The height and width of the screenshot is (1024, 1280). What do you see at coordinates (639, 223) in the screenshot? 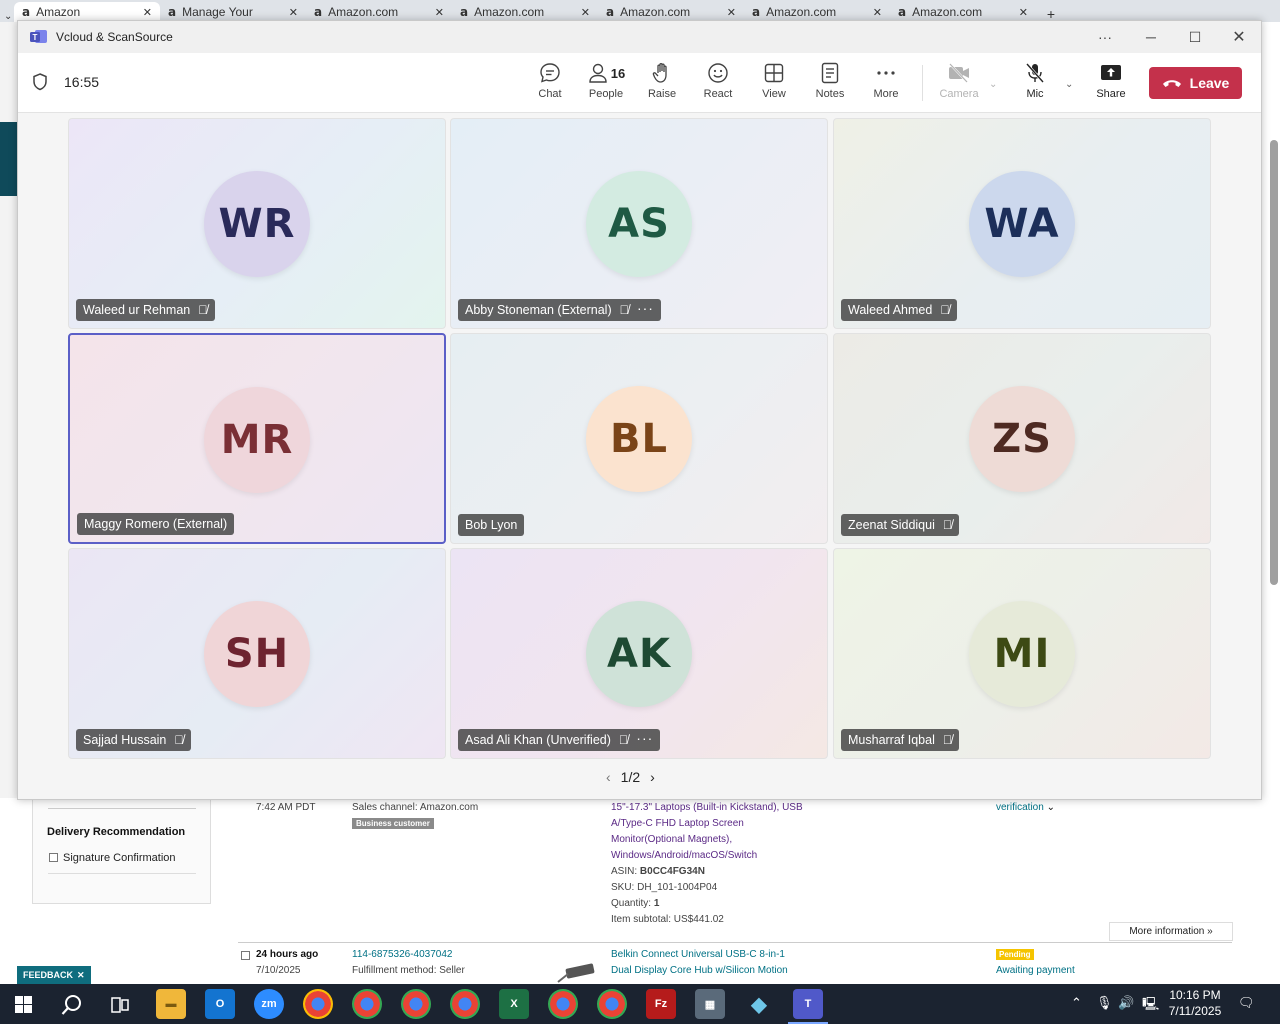
I see `participant-tile: AS Abby Stoneman (External) 🎙̸ ···` at bounding box center [639, 223].